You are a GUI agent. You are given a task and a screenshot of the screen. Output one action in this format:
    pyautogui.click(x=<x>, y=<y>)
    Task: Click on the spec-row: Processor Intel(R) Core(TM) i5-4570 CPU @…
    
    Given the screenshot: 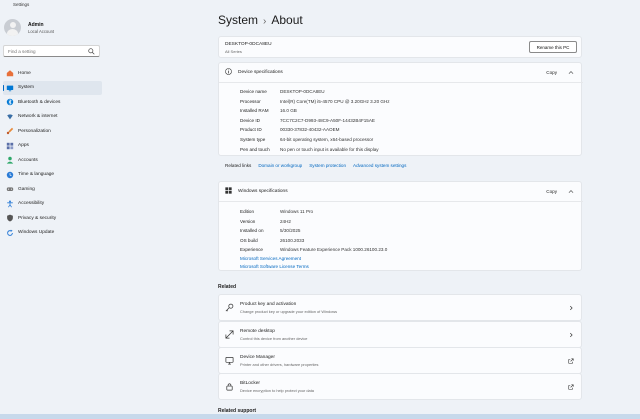 What is the action you would take?
    pyautogui.click(x=315, y=101)
    